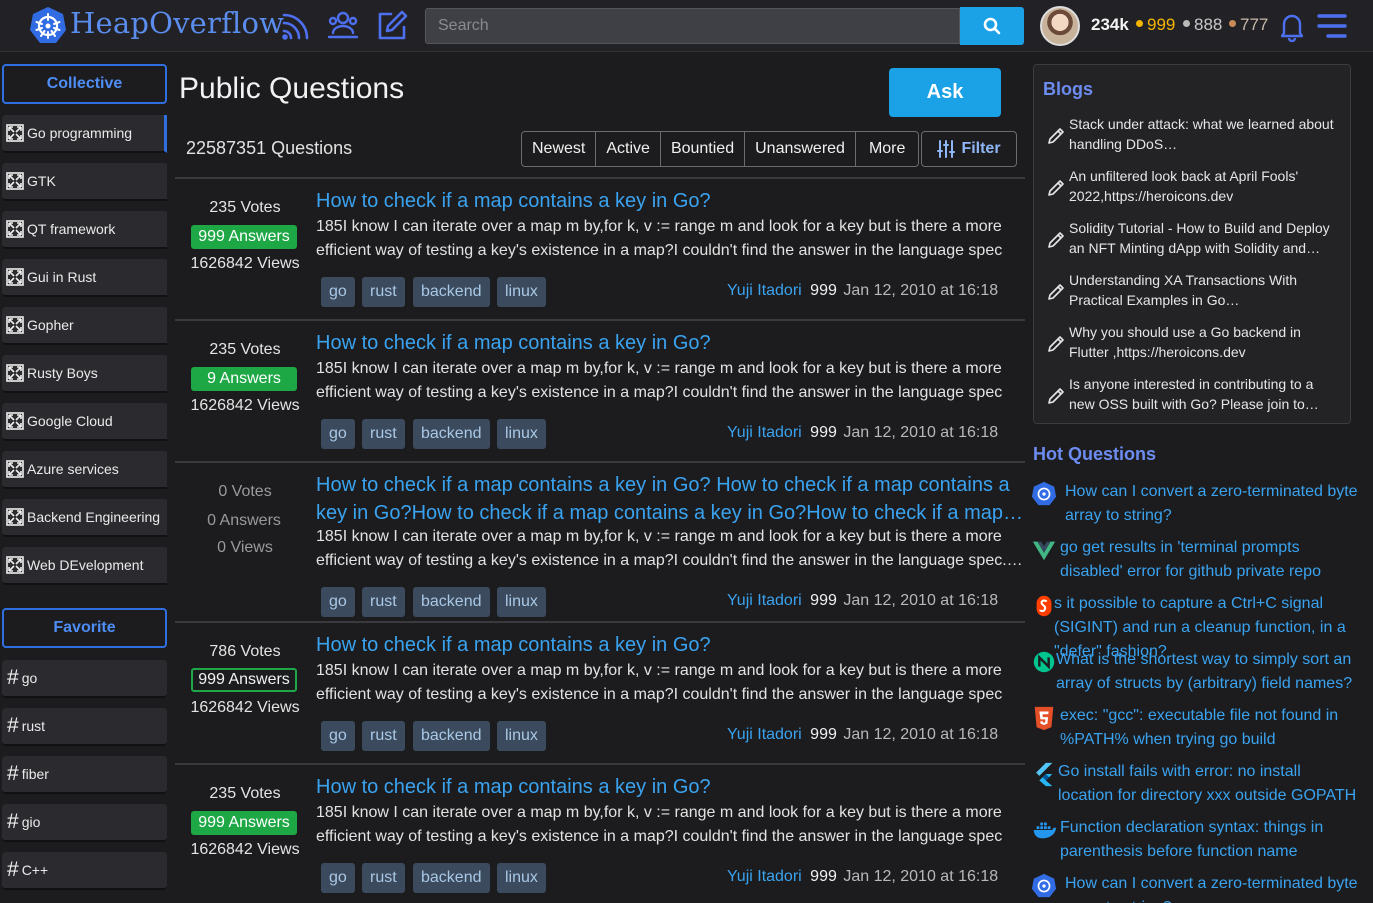 The height and width of the screenshot is (903, 1373). I want to click on kubernetes-logo-icon, so click(48, 26).